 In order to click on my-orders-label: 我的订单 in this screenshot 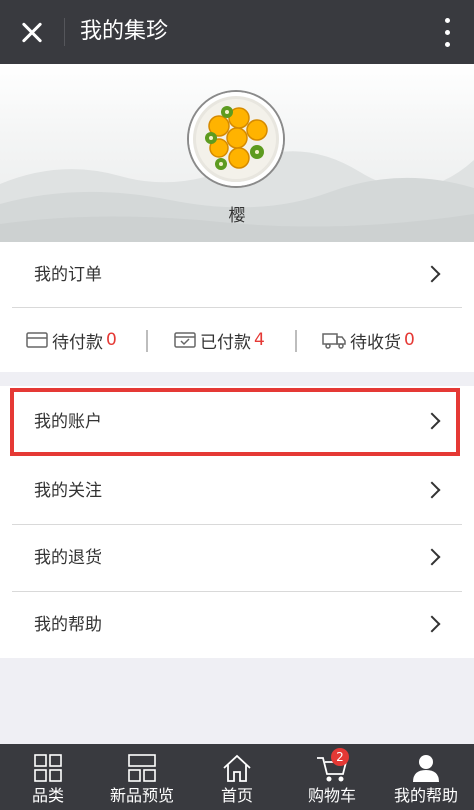, I will do `click(68, 275)`.